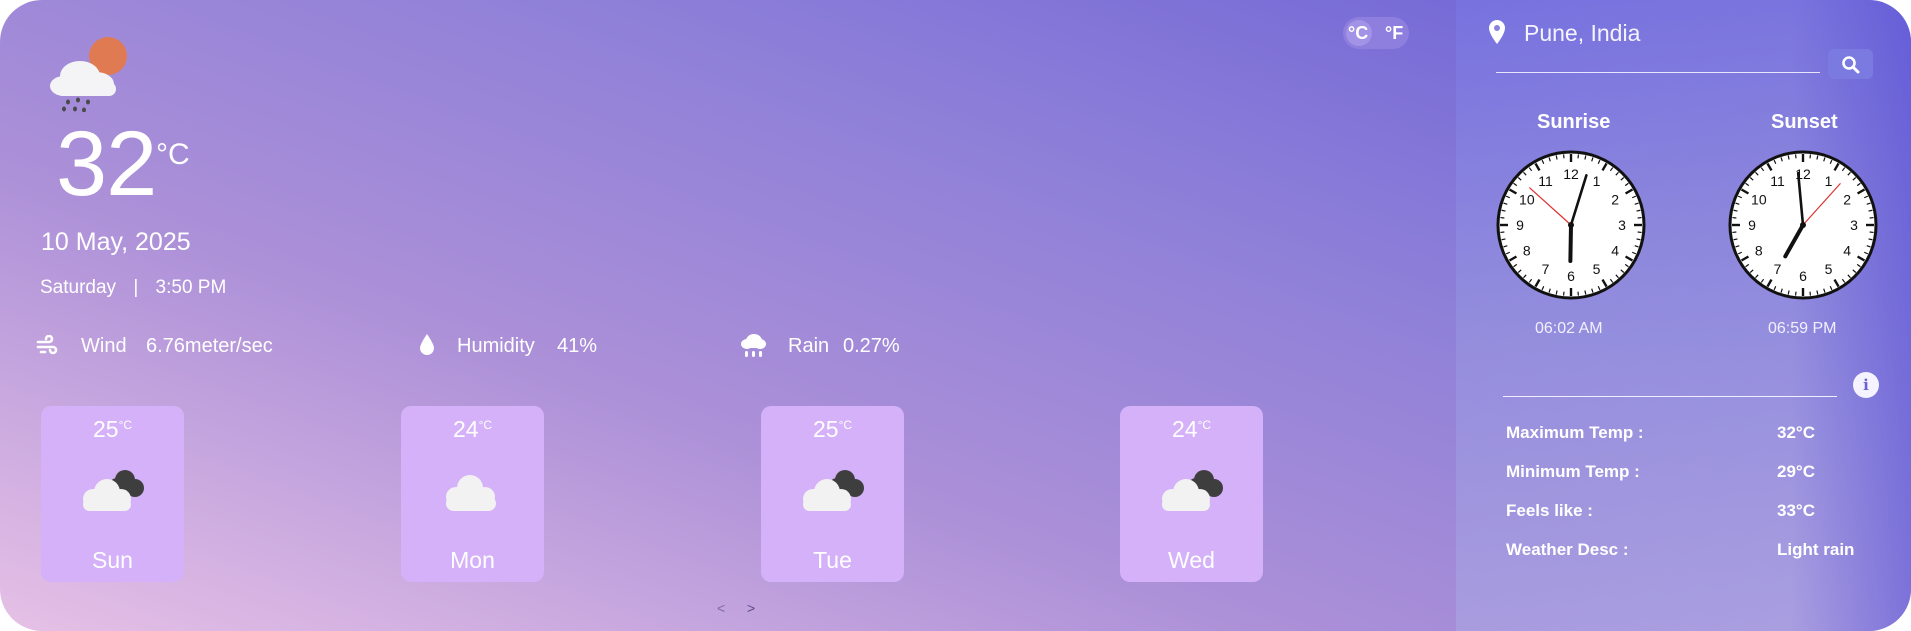  I want to click on wind-icon, so click(47, 345).